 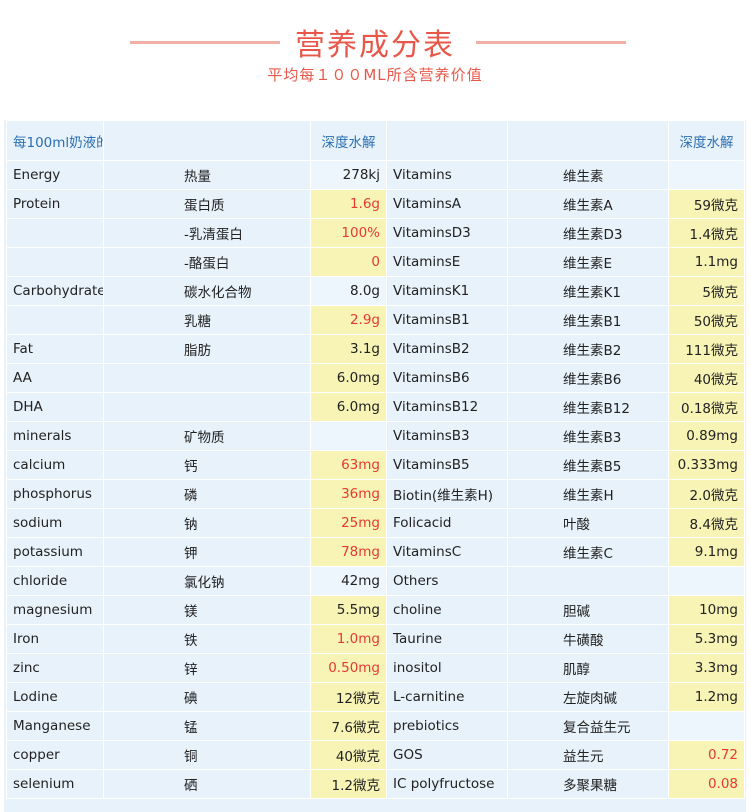 I want to click on table-row: Iron 铁 1.0mg Taurine 牛磺酸 5.3mg, so click(x=375, y=639).